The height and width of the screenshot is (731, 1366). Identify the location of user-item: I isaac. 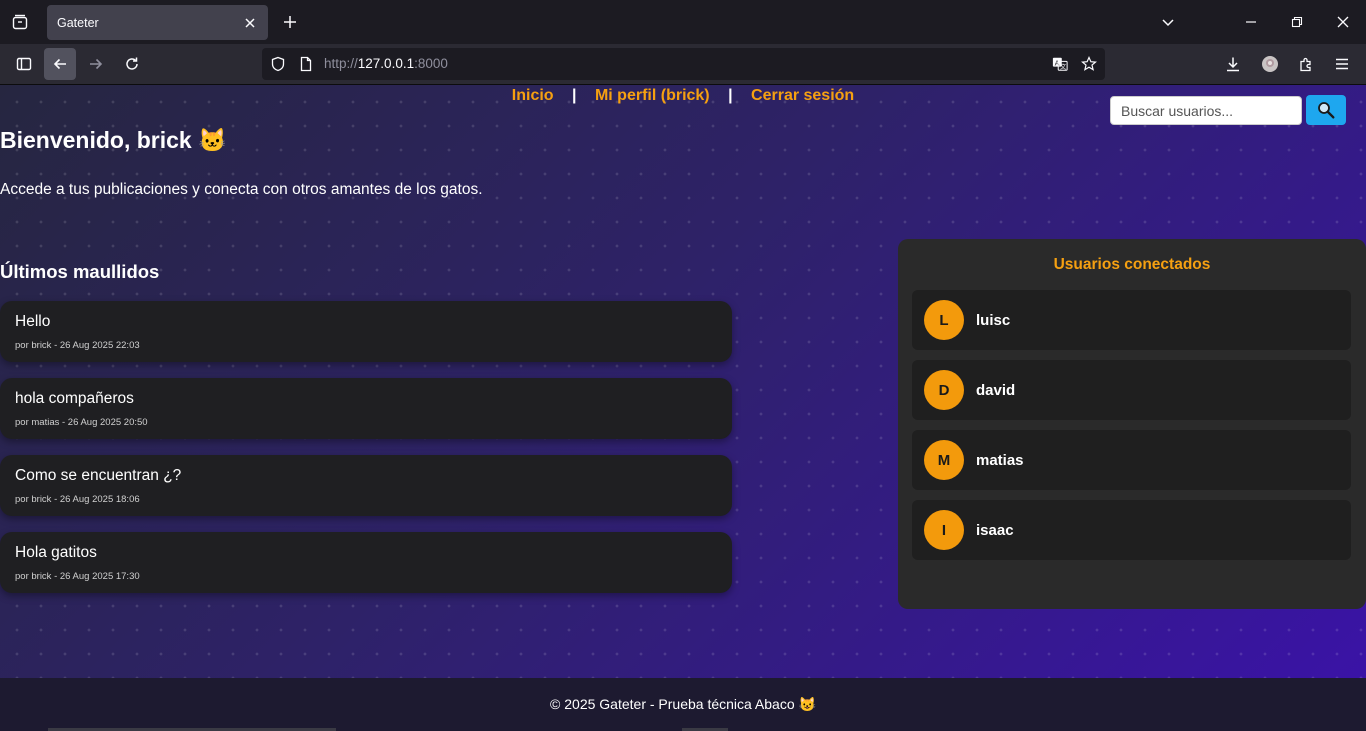
(1131, 530).